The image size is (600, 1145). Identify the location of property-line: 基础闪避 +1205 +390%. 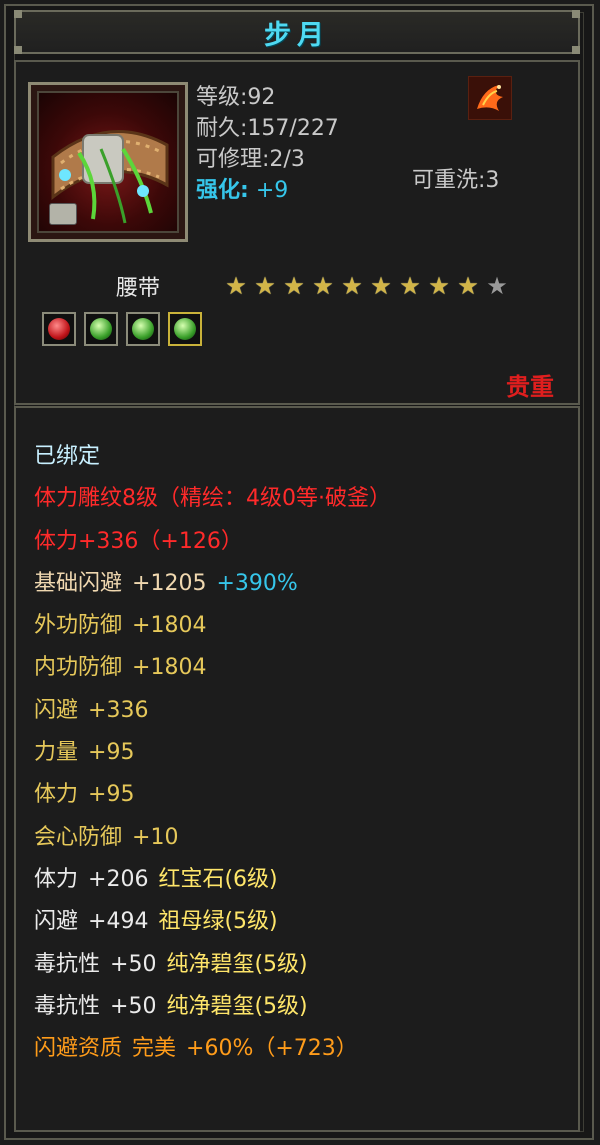
(217, 584).